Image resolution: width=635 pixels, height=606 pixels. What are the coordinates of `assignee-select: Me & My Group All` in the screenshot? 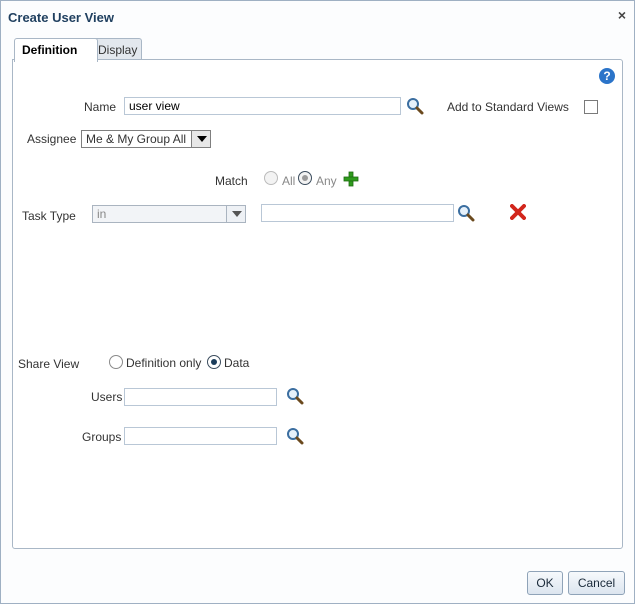 It's located at (146, 139).